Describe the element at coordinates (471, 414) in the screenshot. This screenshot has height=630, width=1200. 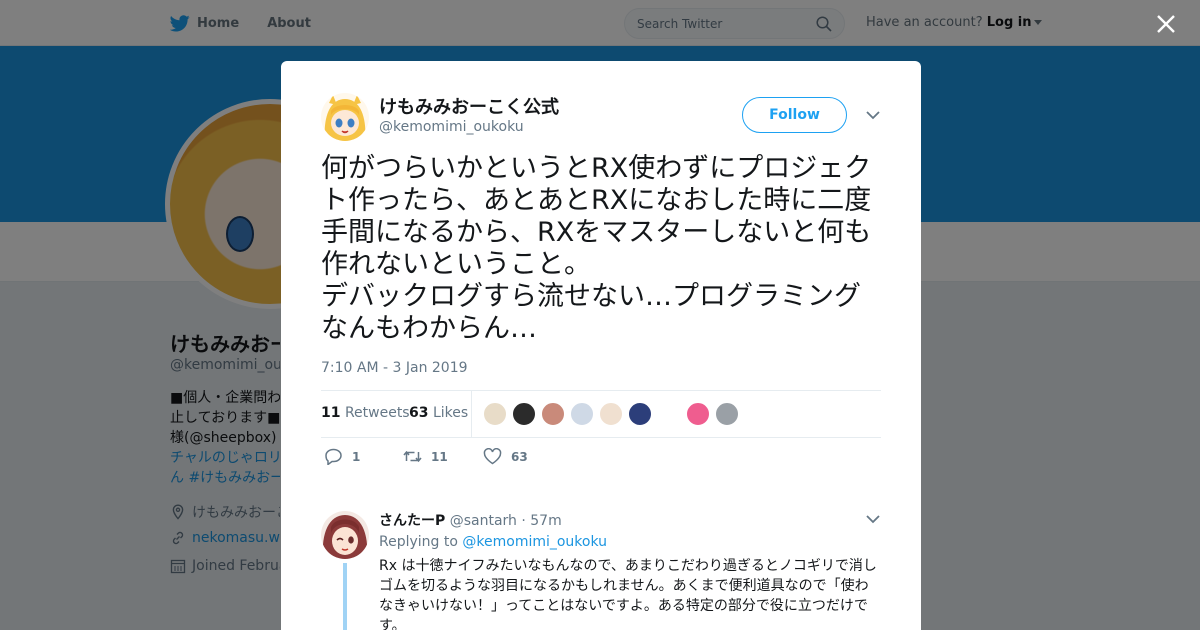
I see `stats-divider` at that location.